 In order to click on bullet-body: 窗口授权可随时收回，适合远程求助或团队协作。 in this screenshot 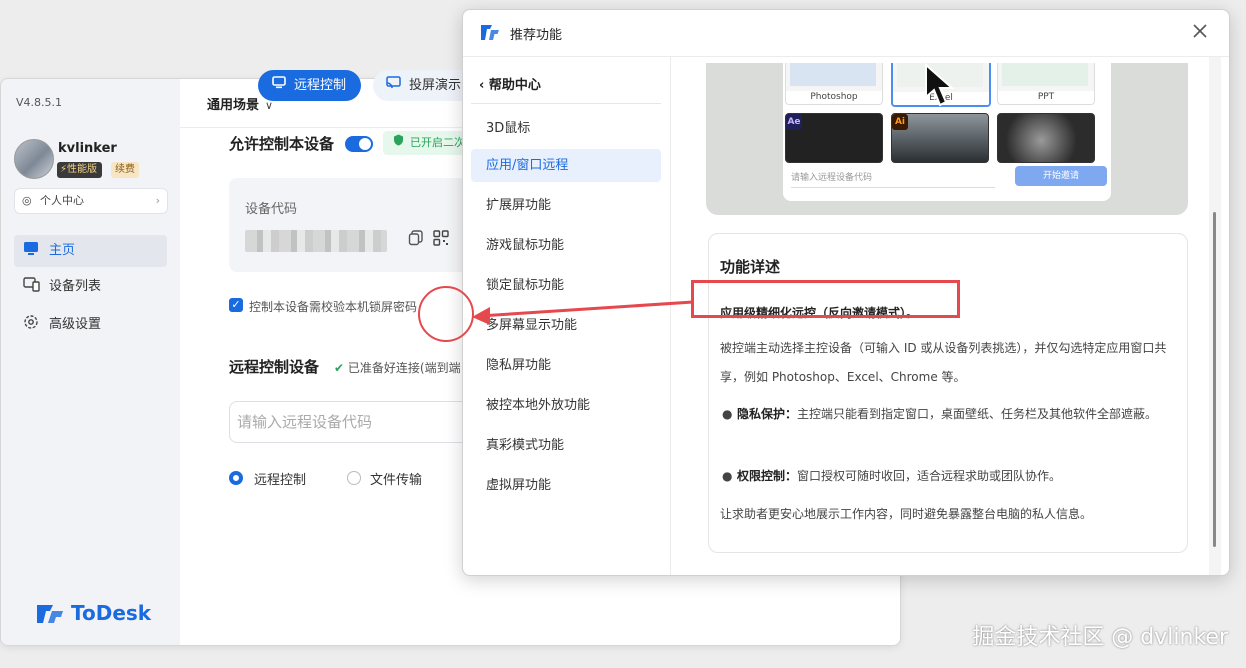, I will do `click(929, 476)`.